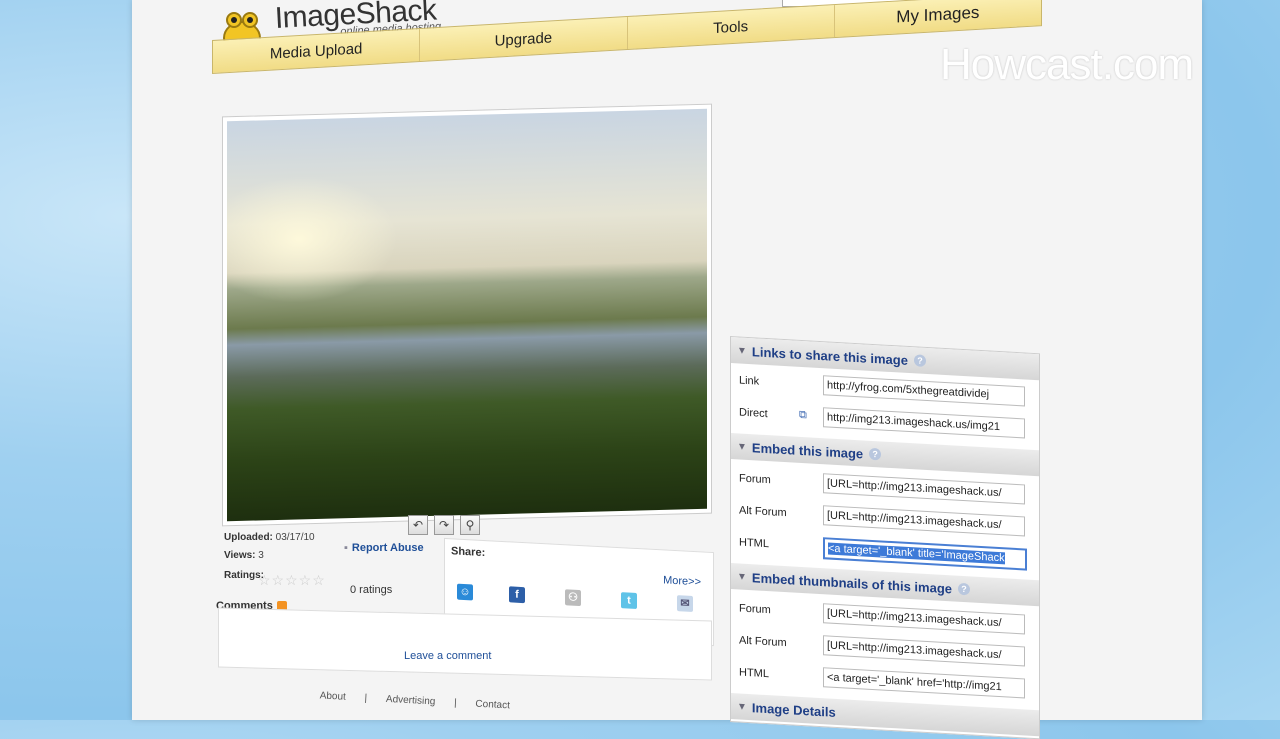 This screenshot has height=739, width=1280. What do you see at coordinates (924, 619) in the screenshot?
I see `thumb-forum-input: [URL=http://img213.imageshack.us/` at bounding box center [924, 619].